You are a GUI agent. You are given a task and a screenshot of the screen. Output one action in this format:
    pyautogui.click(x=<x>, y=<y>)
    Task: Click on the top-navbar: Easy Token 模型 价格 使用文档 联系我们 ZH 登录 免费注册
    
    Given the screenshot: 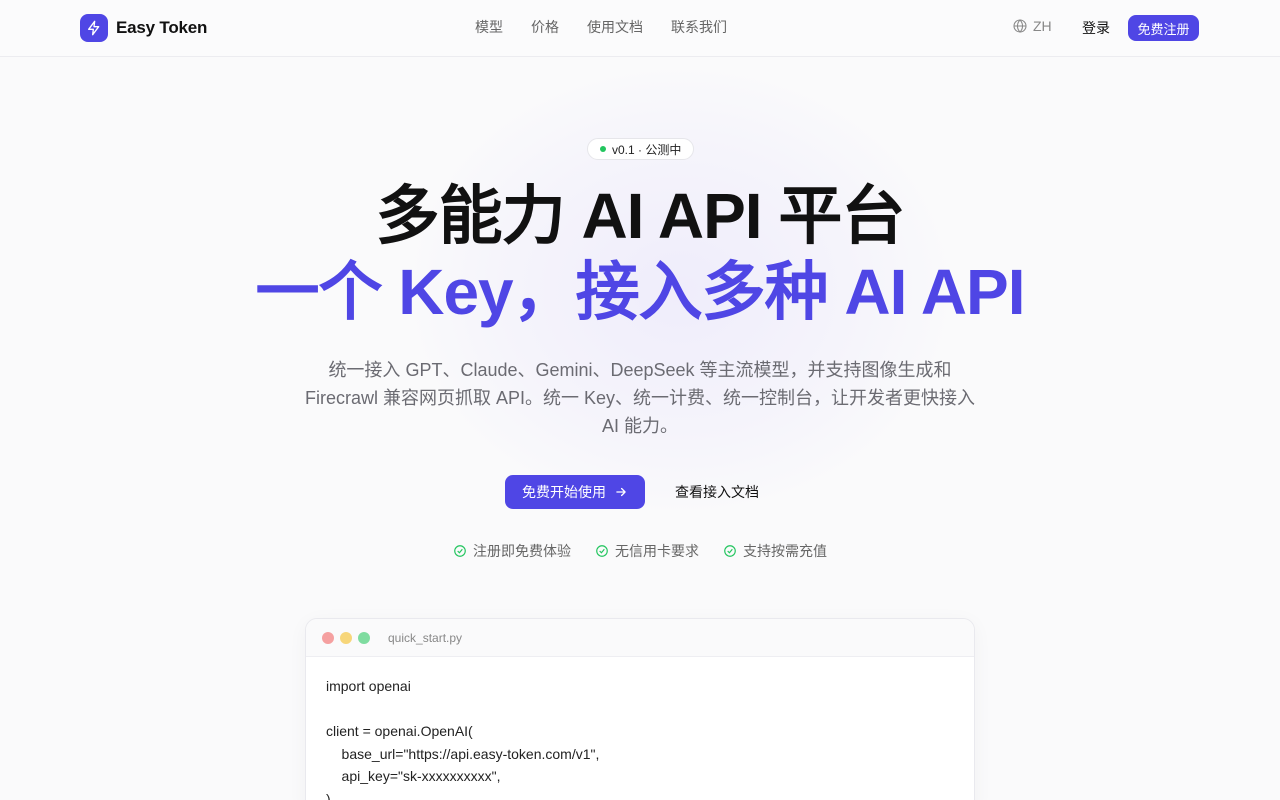 What is the action you would take?
    pyautogui.click(x=640, y=28)
    